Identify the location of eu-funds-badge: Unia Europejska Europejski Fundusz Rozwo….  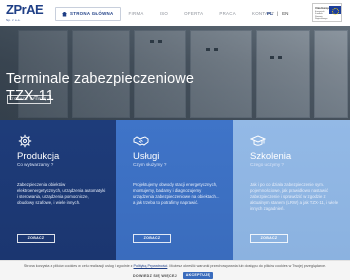
(327, 12).